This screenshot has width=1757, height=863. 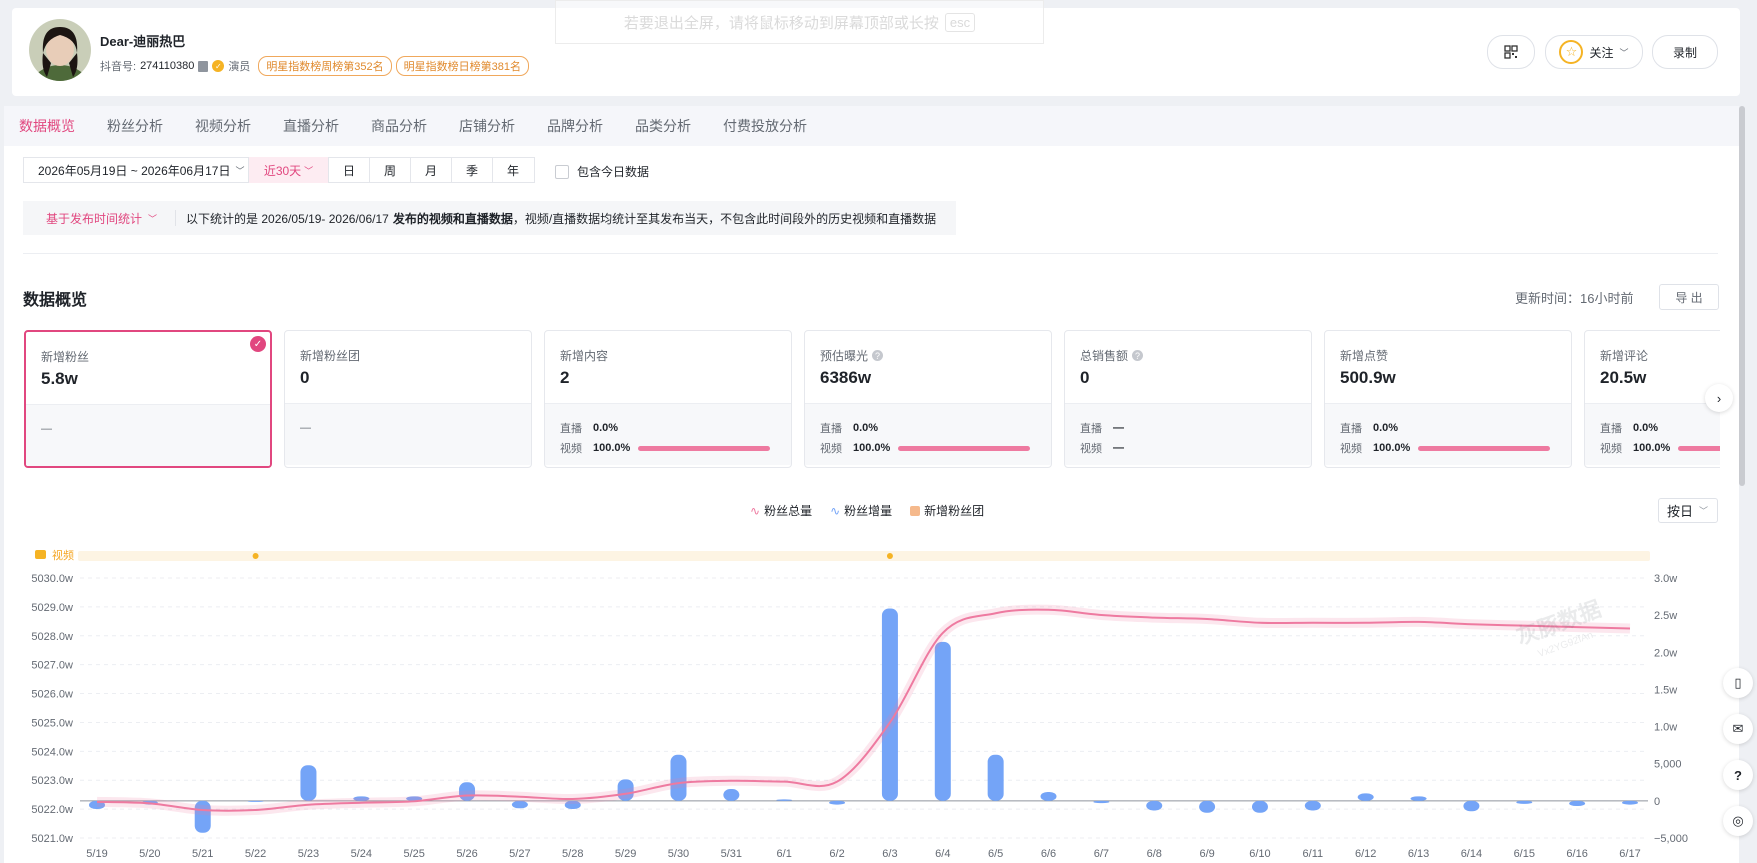 I want to click on x-tick: 6/7, so click(x=1101, y=854).